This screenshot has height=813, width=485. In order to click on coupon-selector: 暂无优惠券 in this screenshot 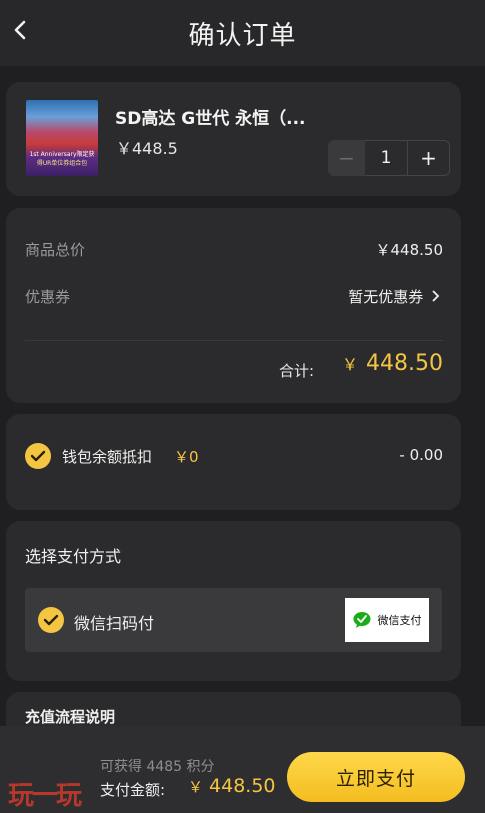, I will do `click(394, 296)`.